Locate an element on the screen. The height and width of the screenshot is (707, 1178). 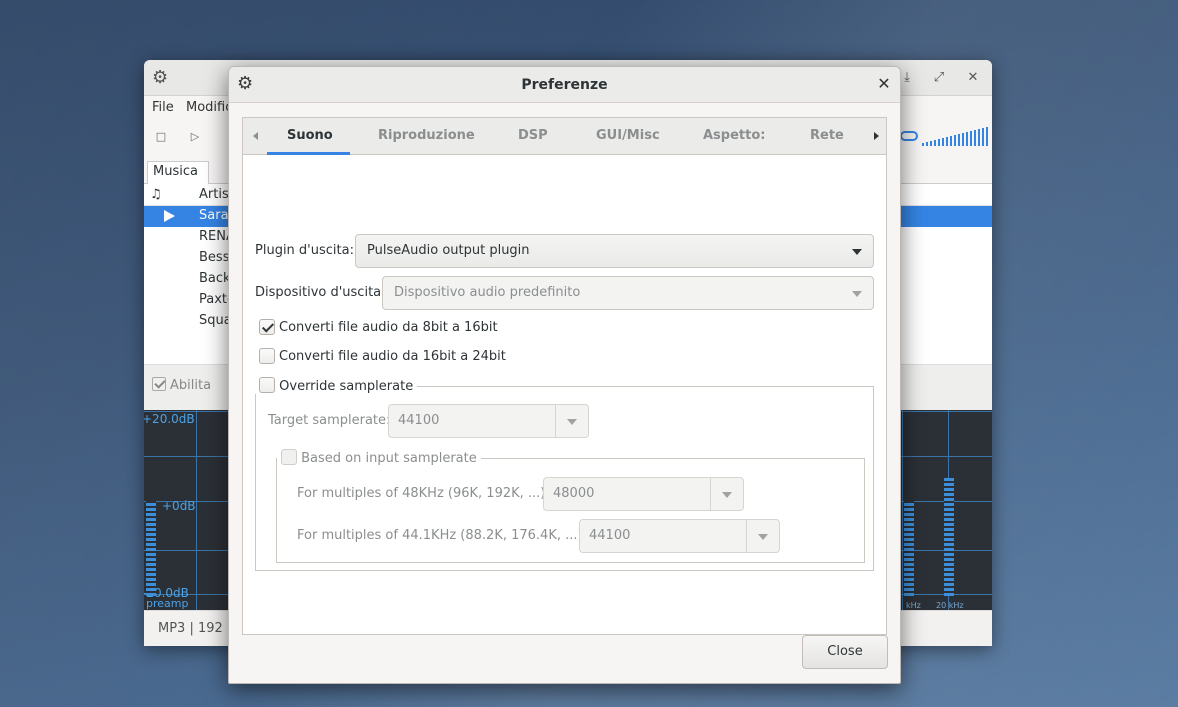
mult48-value: 48000 is located at coordinates (574, 493).